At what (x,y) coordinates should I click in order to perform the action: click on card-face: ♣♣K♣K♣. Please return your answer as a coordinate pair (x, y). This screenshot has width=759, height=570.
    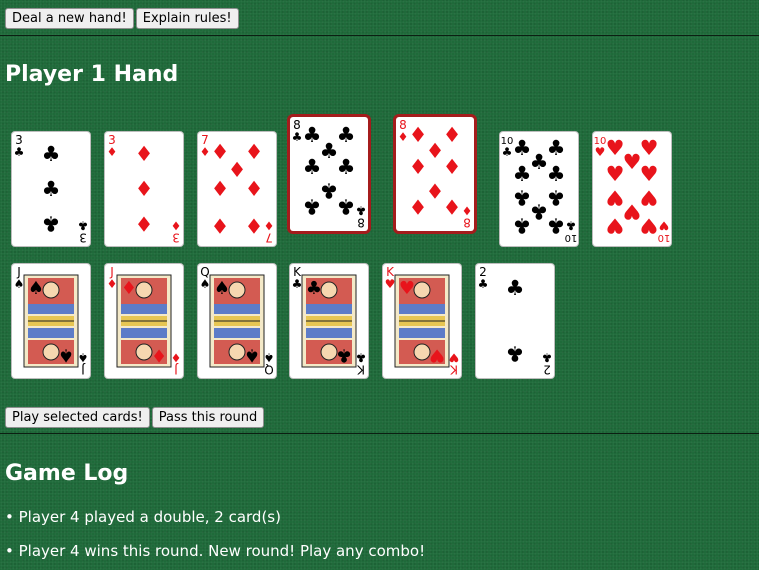
    Looking at the image, I should click on (329, 321).